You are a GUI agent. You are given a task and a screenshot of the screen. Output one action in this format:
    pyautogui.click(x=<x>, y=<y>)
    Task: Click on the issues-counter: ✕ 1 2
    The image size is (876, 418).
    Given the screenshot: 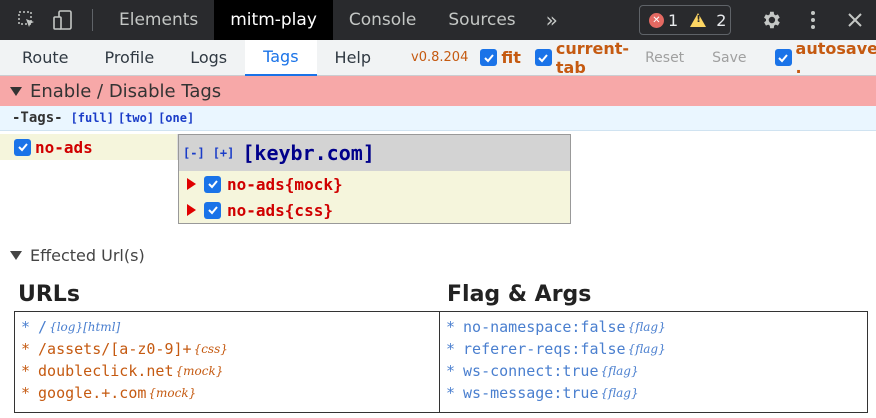 What is the action you would take?
    pyautogui.click(x=685, y=20)
    